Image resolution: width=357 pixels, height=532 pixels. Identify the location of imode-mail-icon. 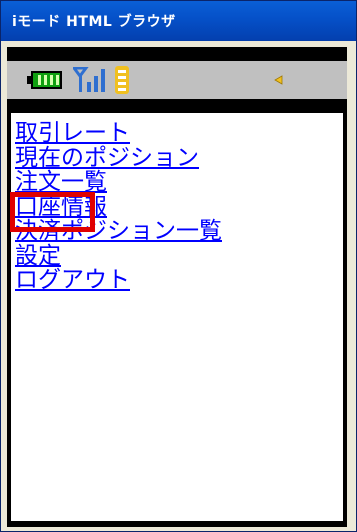
(122, 80).